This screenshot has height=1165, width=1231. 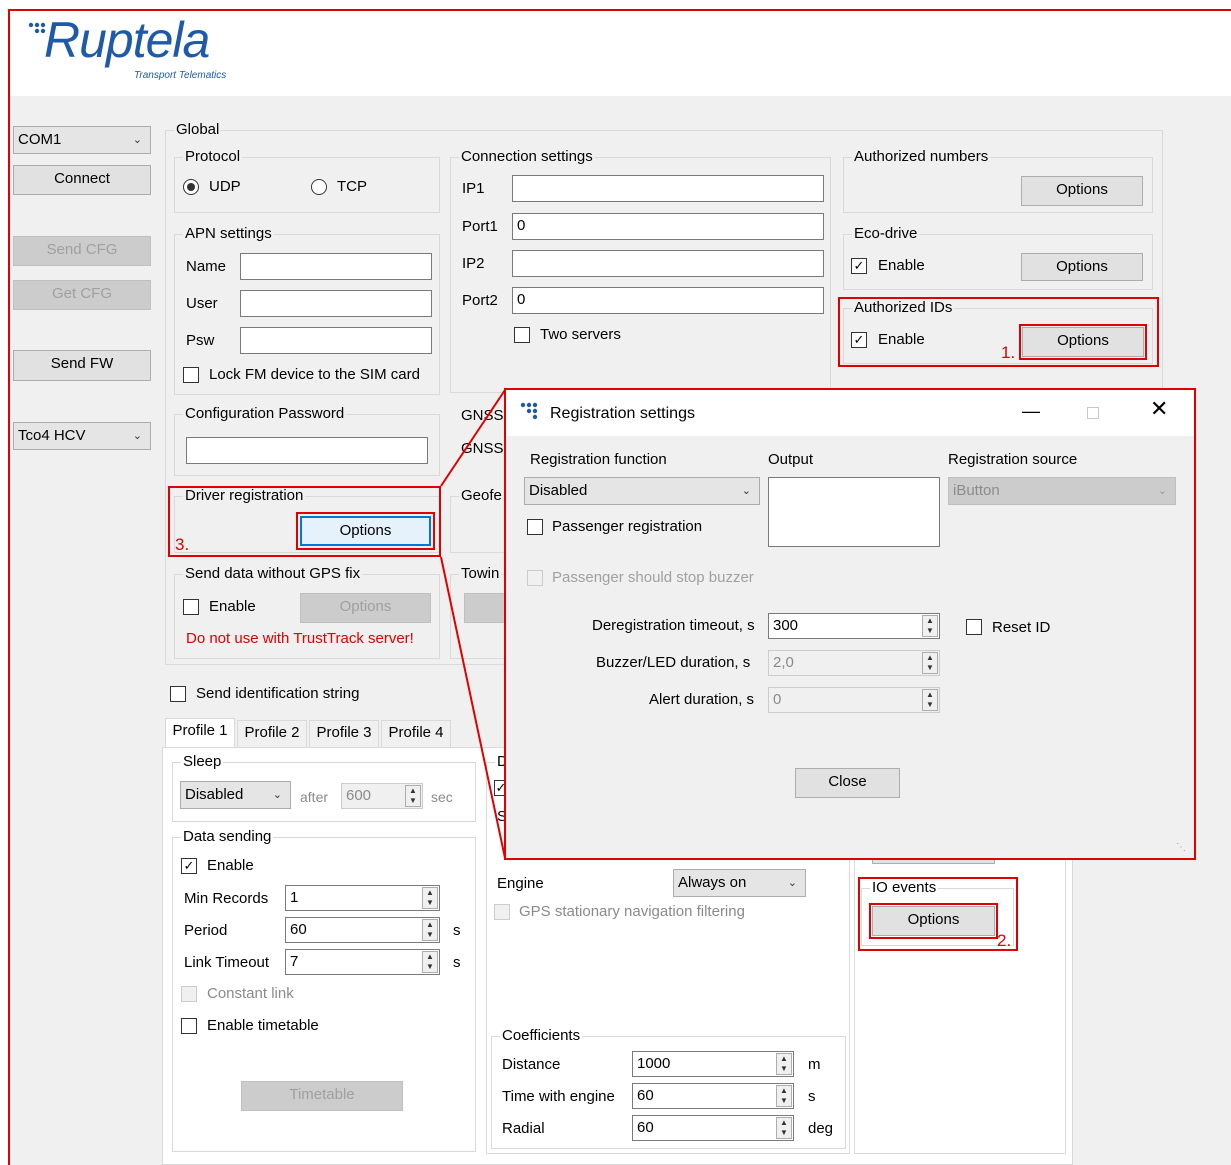 I want to click on dialog-titlebar: Registration settings — ✕, so click(x=850, y=413).